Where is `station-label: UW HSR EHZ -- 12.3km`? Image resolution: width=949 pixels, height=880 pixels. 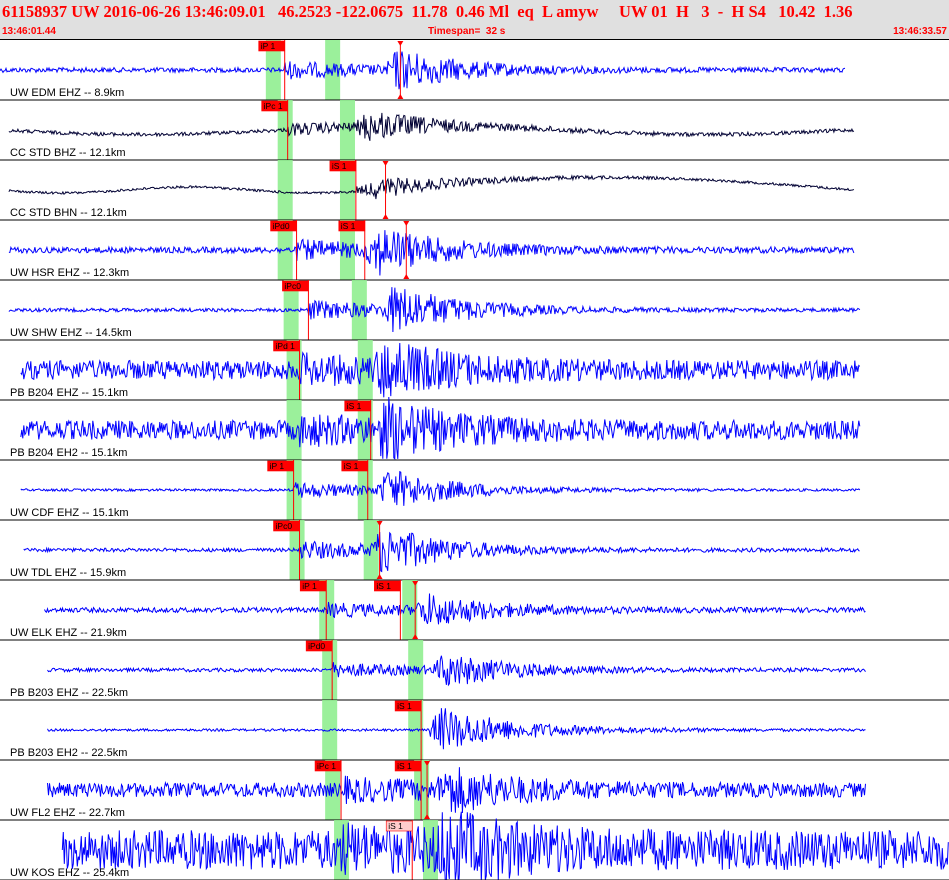
station-label: UW HSR EHZ -- 12.3km is located at coordinates (69, 273).